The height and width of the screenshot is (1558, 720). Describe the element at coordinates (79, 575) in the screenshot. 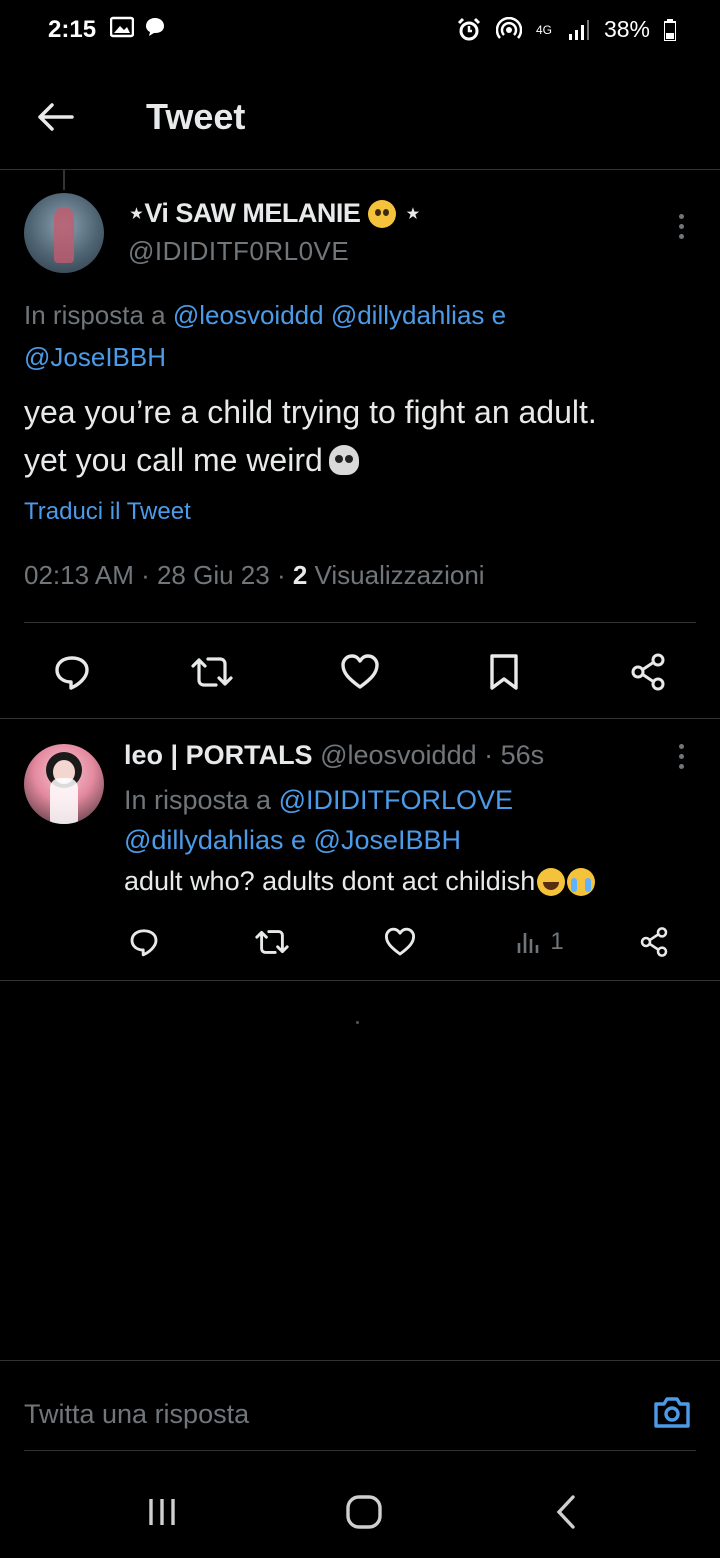

I see `tweet-time: 02:13 AM` at that location.